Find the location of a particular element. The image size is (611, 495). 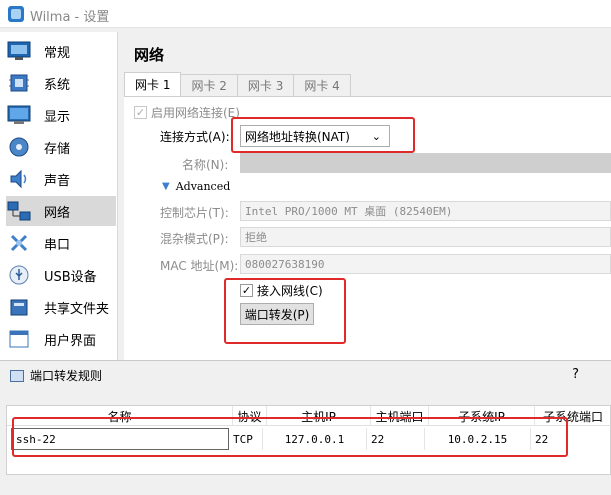

advanced-toggle: ▼ Advanced is located at coordinates (196, 186).